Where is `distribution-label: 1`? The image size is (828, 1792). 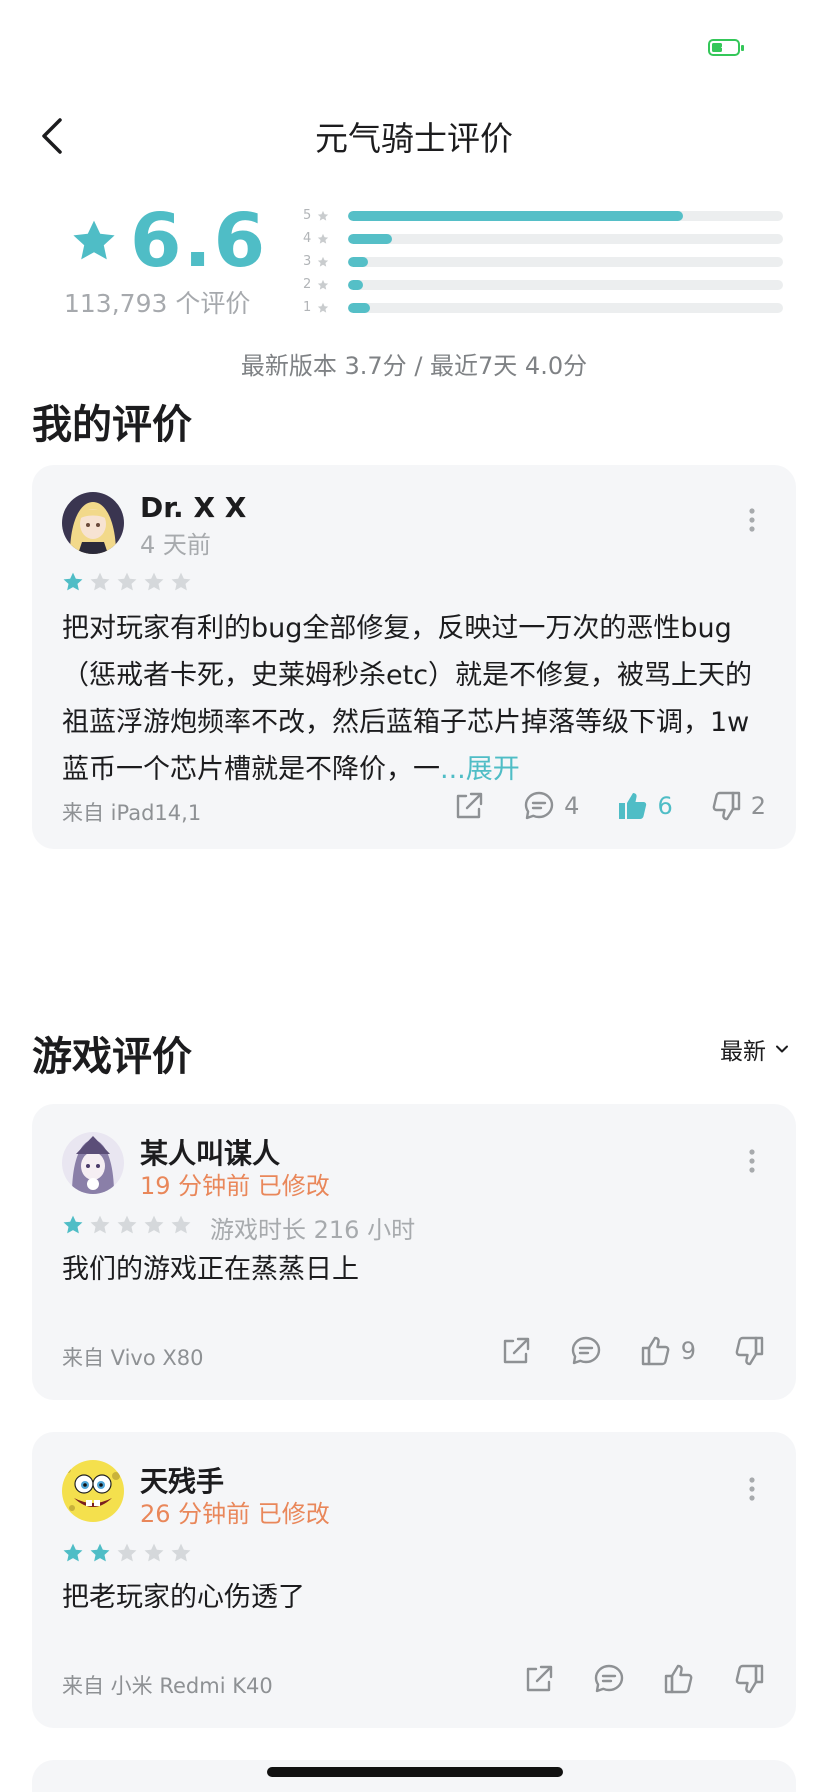
distribution-label: 1 is located at coordinates (325, 307).